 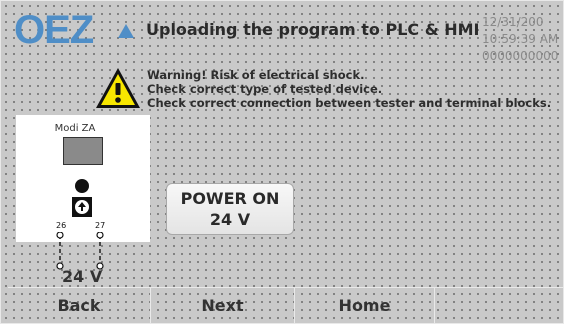 What do you see at coordinates (54, 30) in the screenshot?
I see `oez-logo: OEZ` at bounding box center [54, 30].